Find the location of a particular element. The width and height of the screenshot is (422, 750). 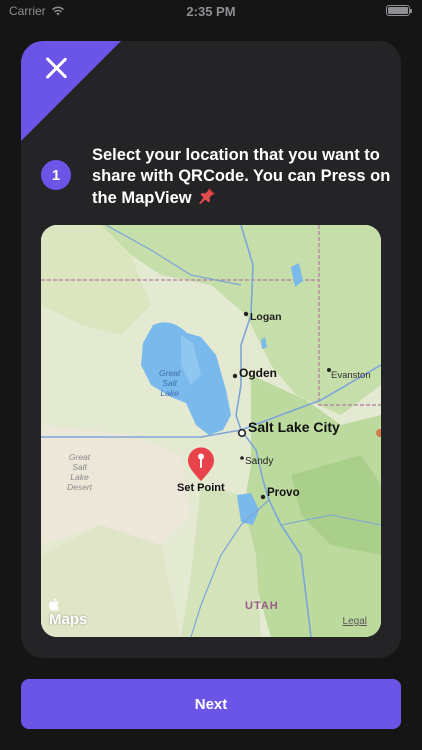

map-label-salt-lake-city: Salt Lake City is located at coordinates (294, 427).